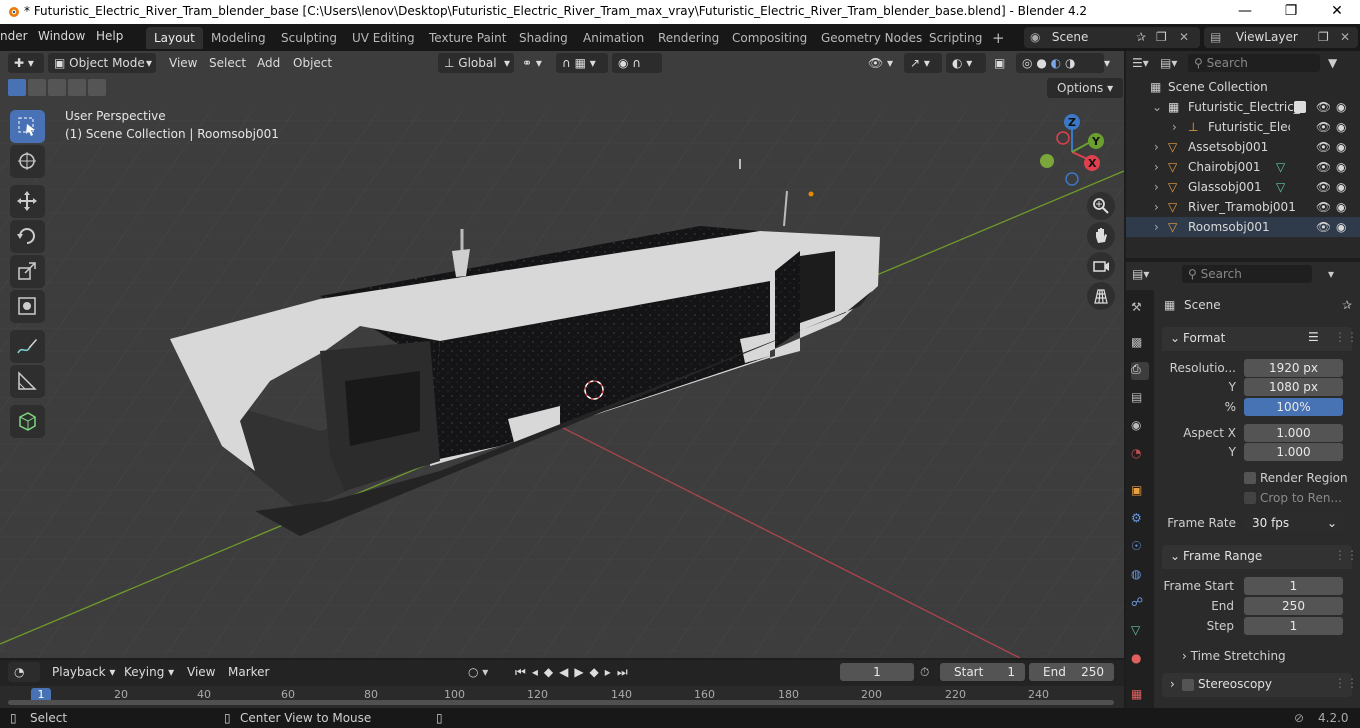 This screenshot has width=1360, height=728. Describe the element at coordinates (1291, 12) in the screenshot. I see `maximize-button: ❐` at that location.